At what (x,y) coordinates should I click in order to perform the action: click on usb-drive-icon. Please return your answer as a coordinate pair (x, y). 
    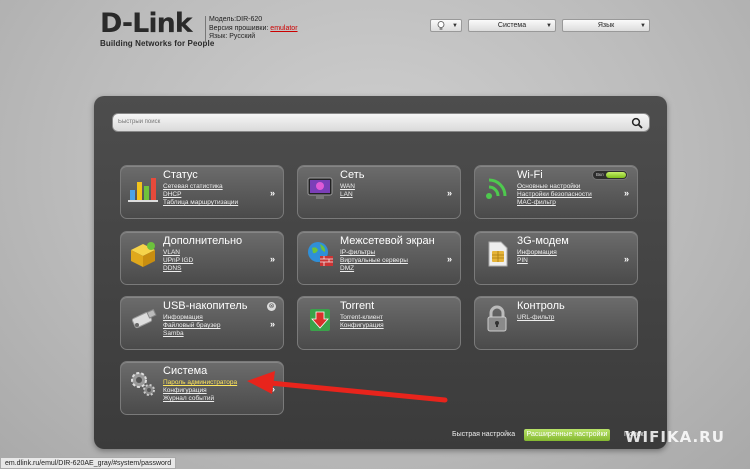
    Looking at the image, I should click on (144, 318).